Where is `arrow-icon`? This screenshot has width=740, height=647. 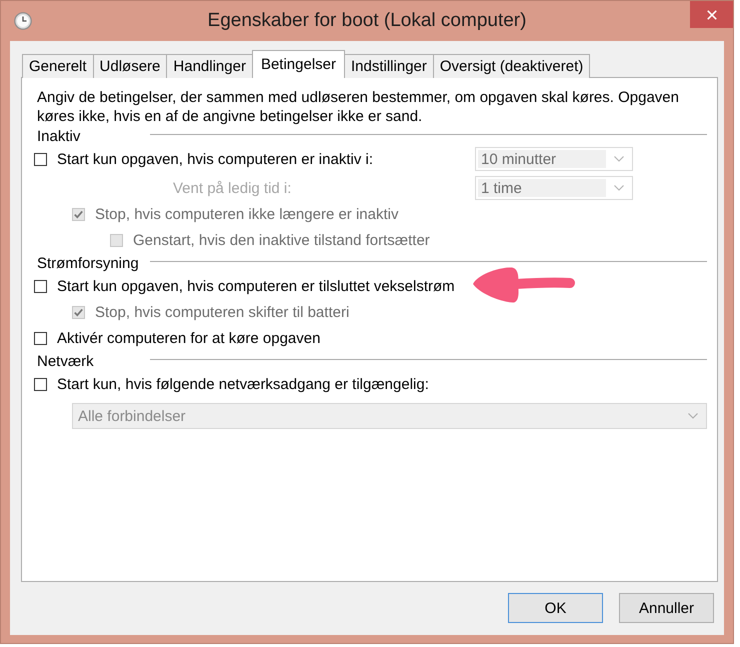
arrow-icon is located at coordinates (524, 285).